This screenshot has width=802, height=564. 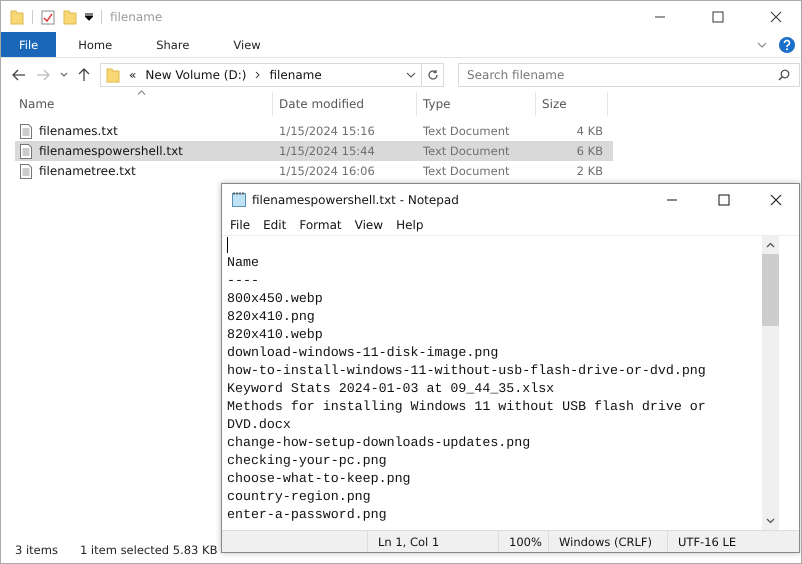 I want to click on menu-item: View, so click(x=369, y=225).